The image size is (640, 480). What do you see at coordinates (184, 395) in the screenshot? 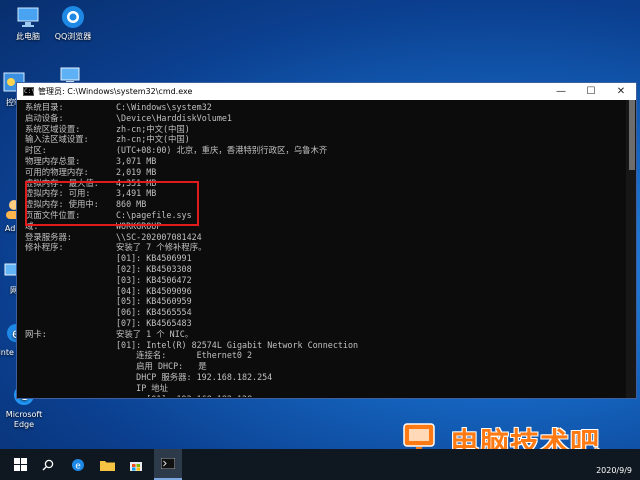
I see `console-value: [01]: 192.168.182.128` at bounding box center [184, 395].